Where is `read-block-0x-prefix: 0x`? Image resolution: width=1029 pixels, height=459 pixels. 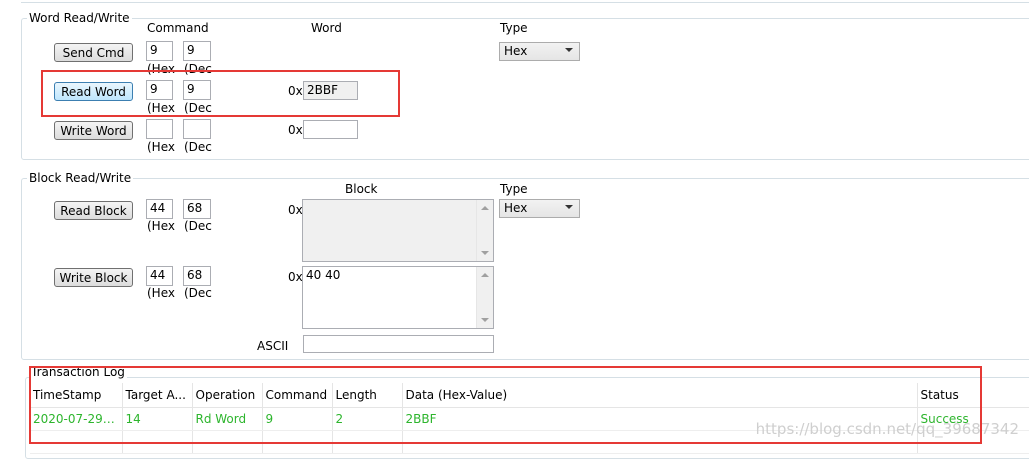
read-block-0x-prefix: 0x is located at coordinates (295, 210).